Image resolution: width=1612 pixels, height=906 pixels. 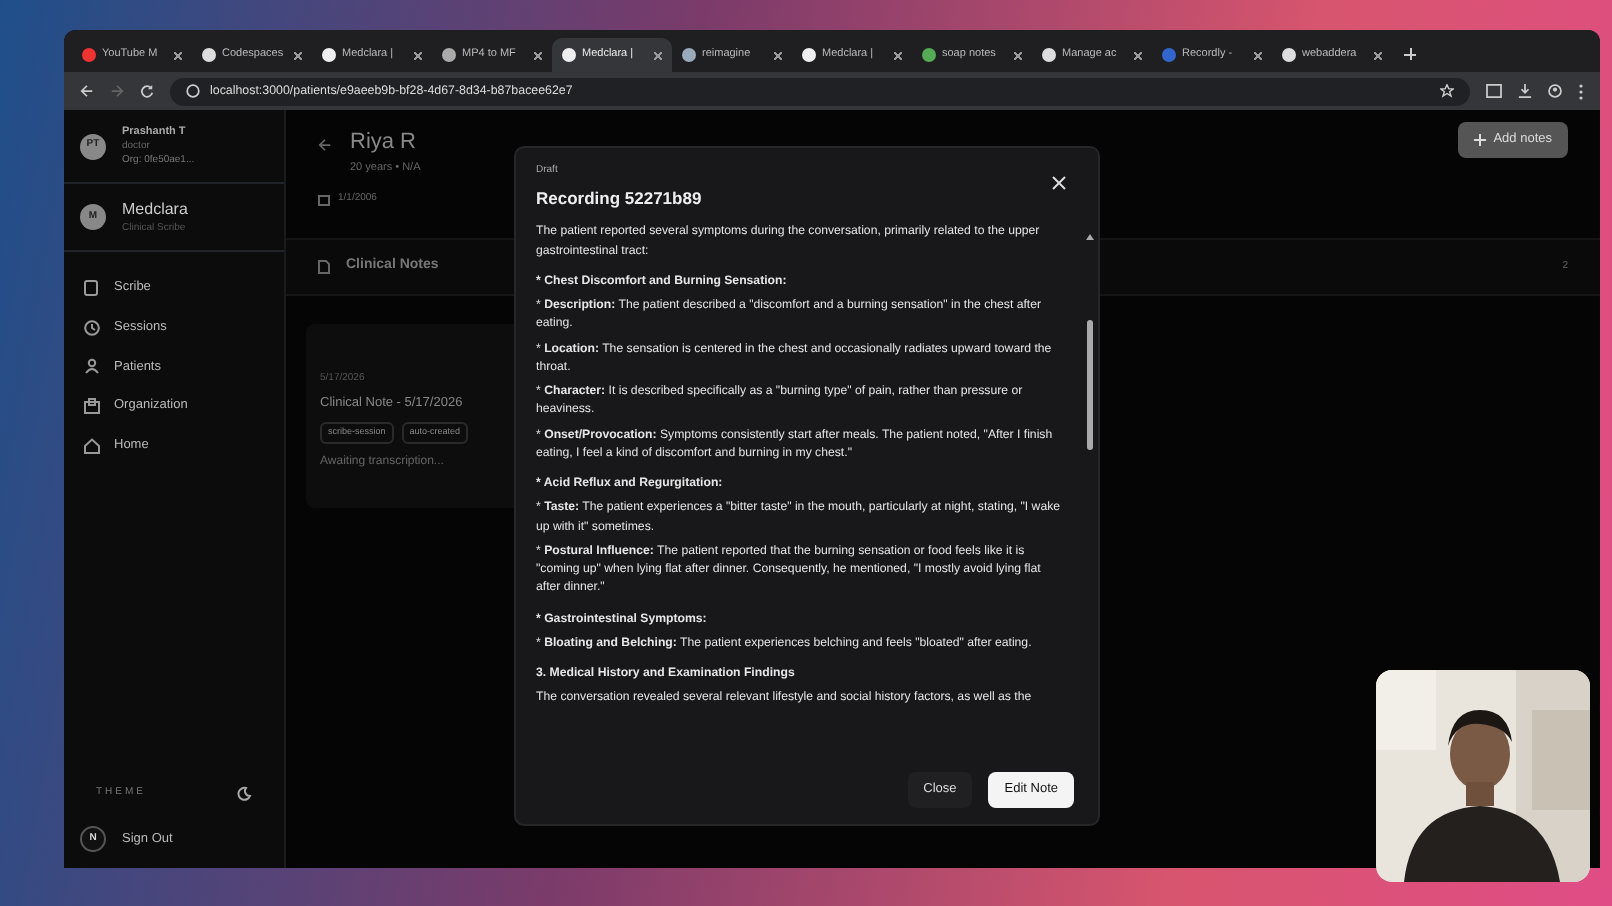 What do you see at coordinates (1479, 139) in the screenshot?
I see `plus-icon` at bounding box center [1479, 139].